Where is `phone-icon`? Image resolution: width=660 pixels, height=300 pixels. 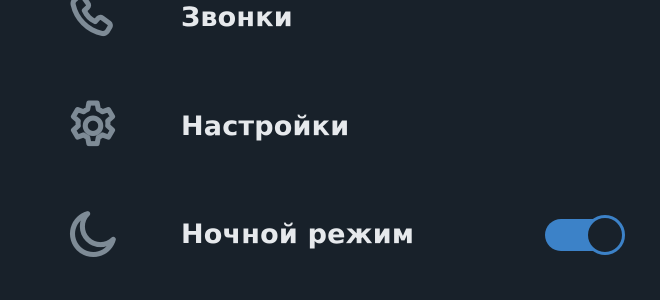 phone-icon is located at coordinates (93, 24).